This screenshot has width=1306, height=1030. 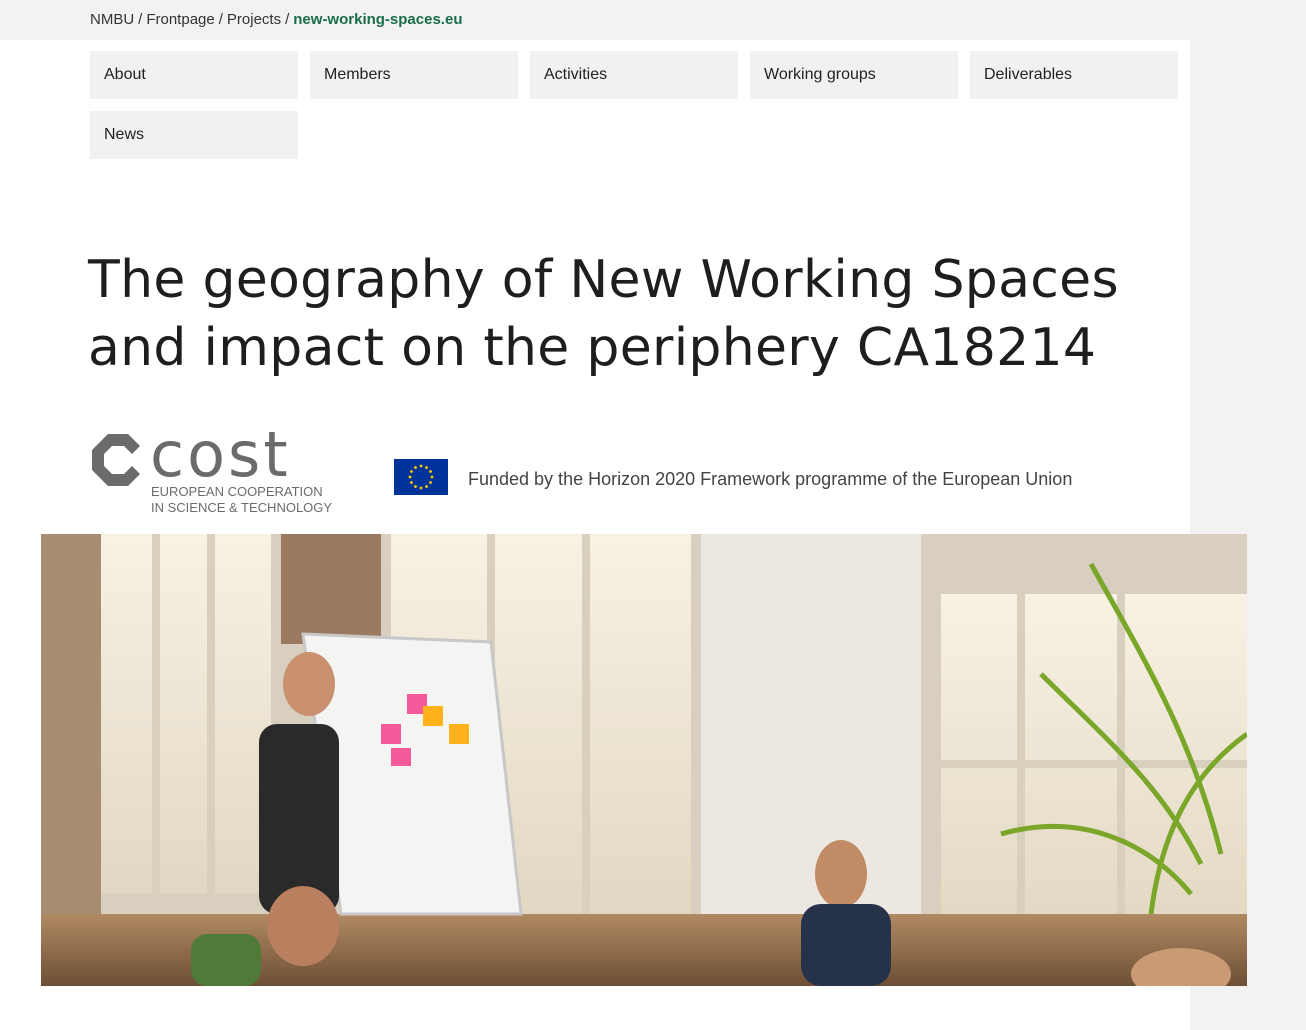 What do you see at coordinates (254, 19) in the screenshot?
I see `breadcrumb-item-projects: Projects` at bounding box center [254, 19].